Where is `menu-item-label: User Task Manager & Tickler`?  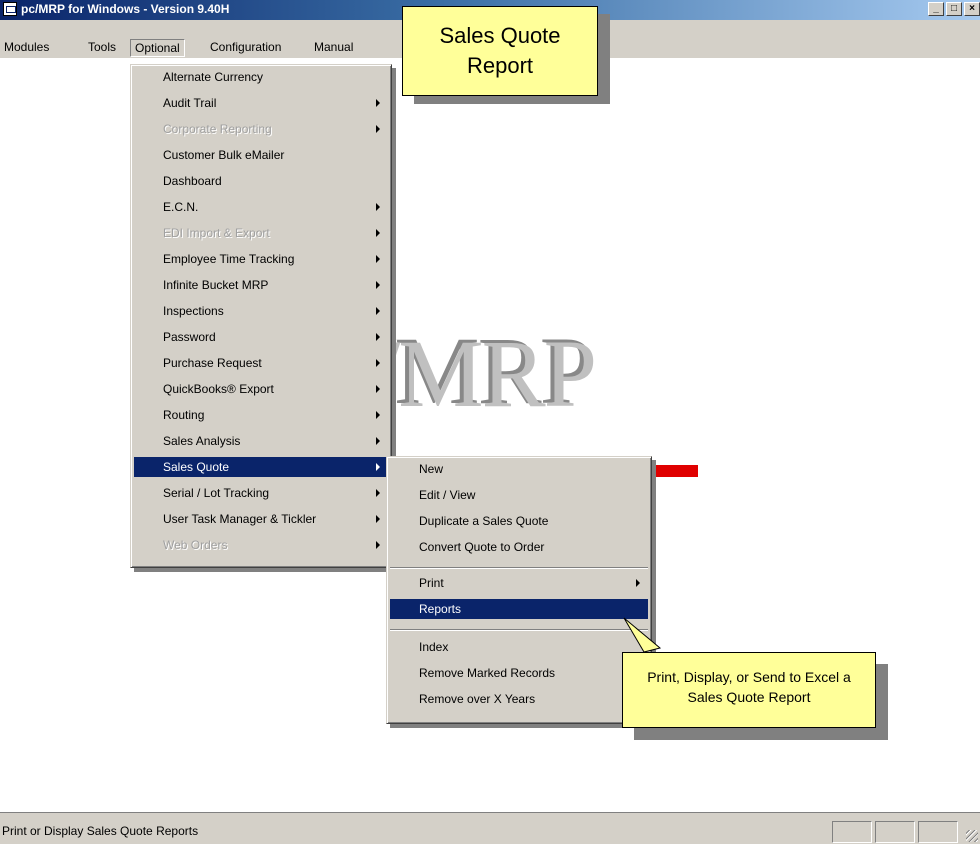
menu-item-label: User Task Manager & Tickler is located at coordinates (240, 519).